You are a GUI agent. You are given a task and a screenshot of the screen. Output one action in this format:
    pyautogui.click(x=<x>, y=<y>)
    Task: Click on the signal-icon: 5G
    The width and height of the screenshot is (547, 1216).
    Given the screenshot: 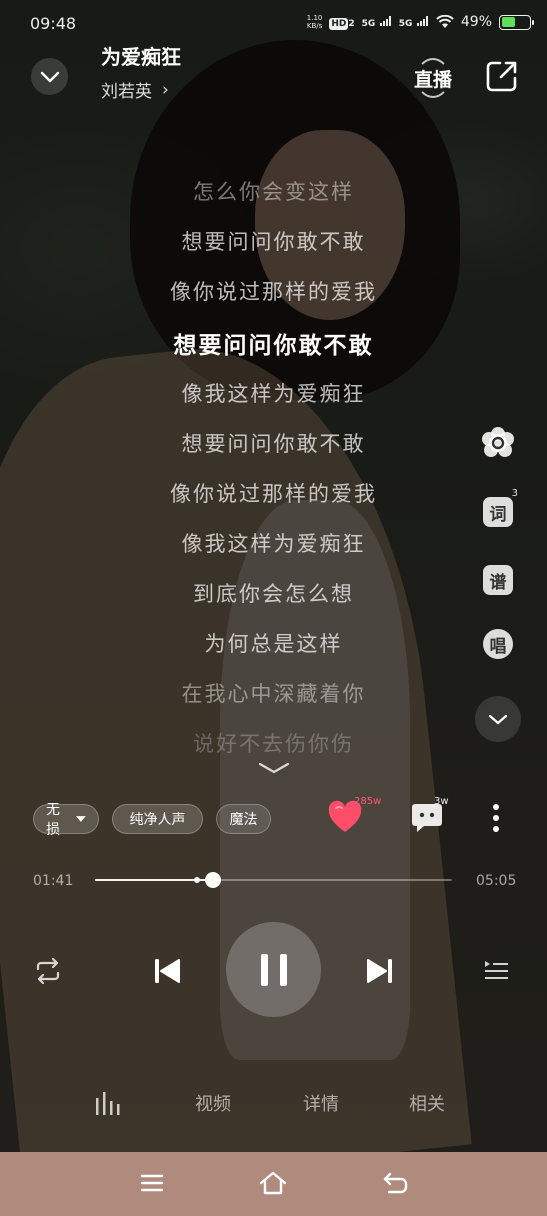 What is the action you would take?
    pyautogui.click(x=377, y=22)
    